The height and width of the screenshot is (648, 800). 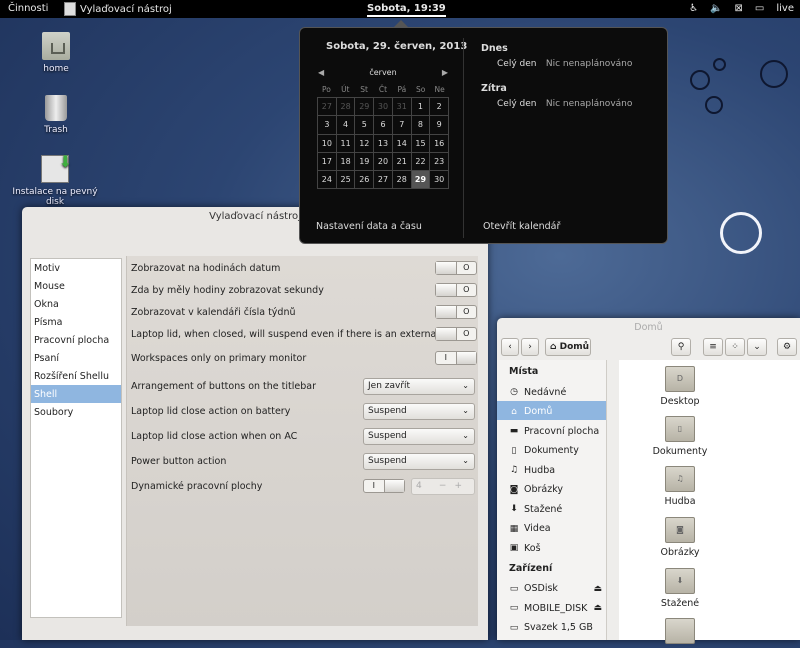 What do you see at coordinates (521, 226) in the screenshot?
I see `open-calendar-link: Otevřít kalendář` at bounding box center [521, 226].